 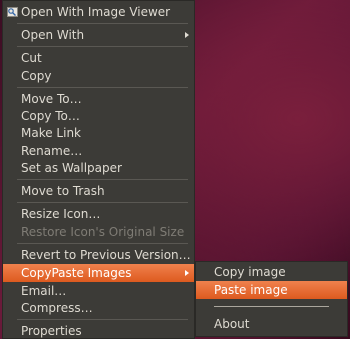 I want to click on menu-item-label: Cut, so click(x=31, y=58).